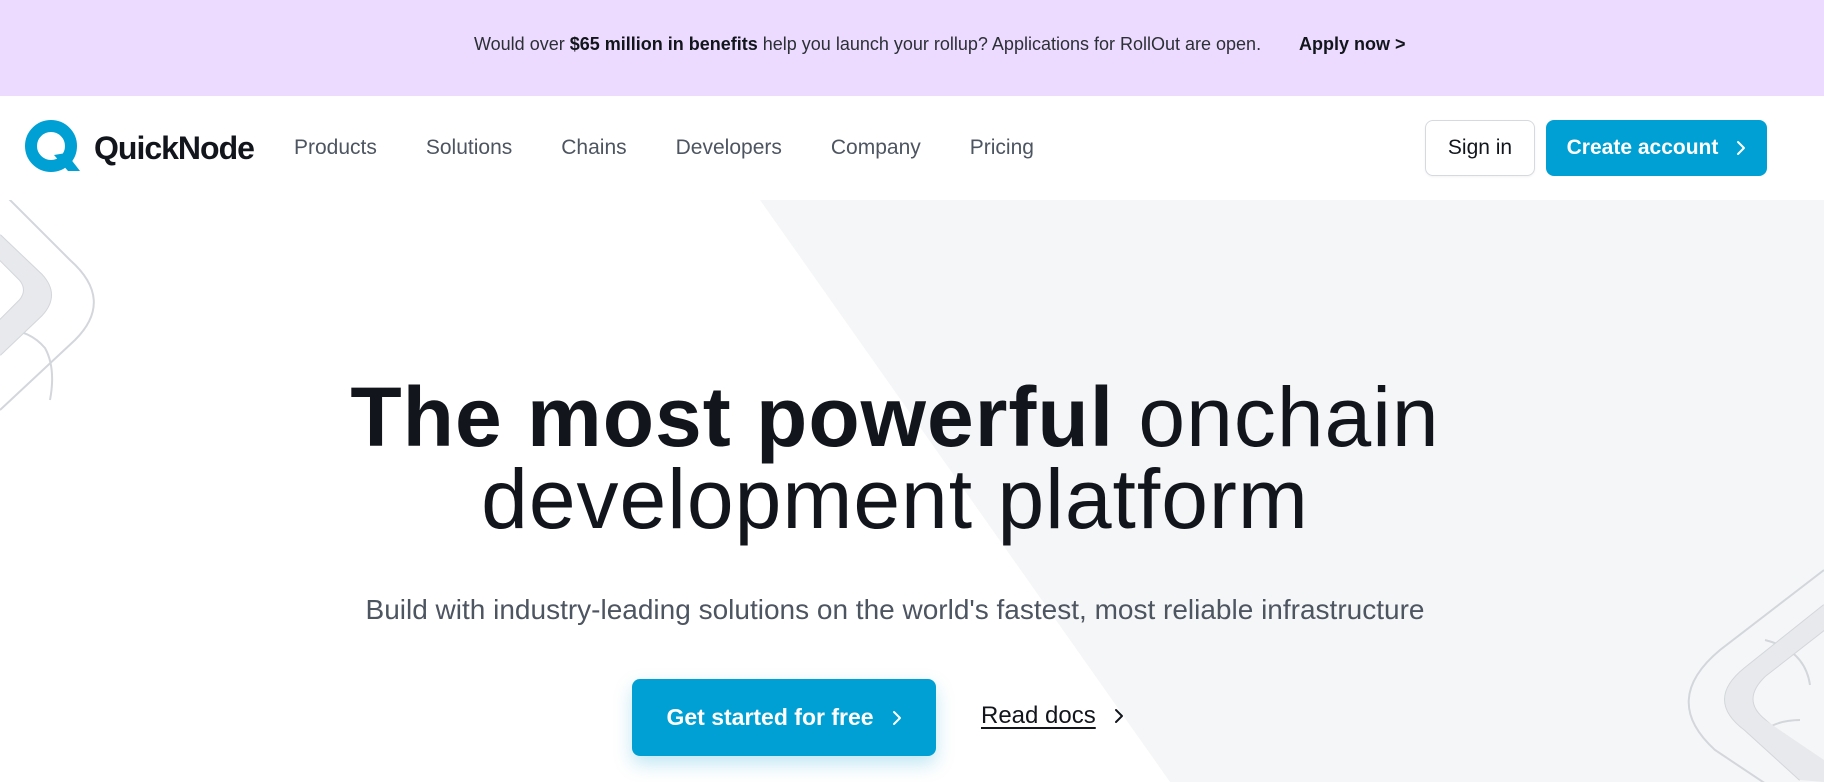 The height and width of the screenshot is (782, 1824). I want to click on quicknode-logo: QuickNode, so click(139, 148).